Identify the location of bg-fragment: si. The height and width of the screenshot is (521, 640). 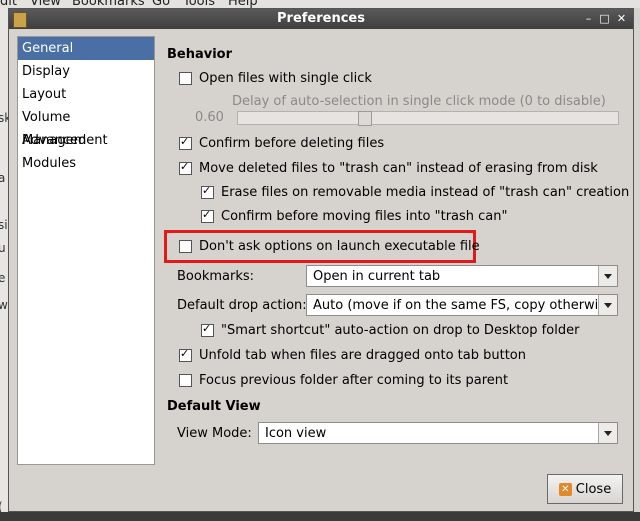
(4, 225).